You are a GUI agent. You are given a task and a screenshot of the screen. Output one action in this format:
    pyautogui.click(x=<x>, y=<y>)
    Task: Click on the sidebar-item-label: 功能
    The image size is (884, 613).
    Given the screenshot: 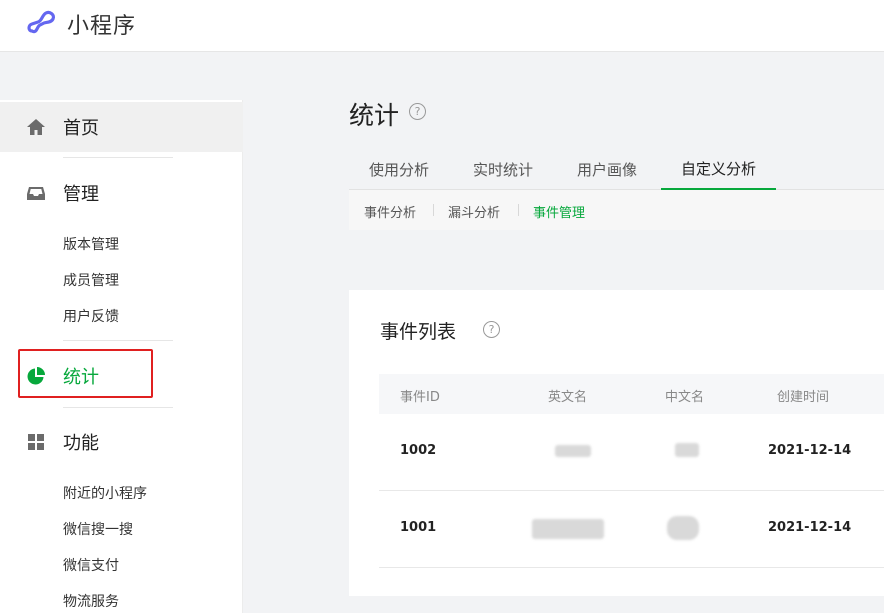 What is the action you would take?
    pyautogui.click(x=81, y=443)
    